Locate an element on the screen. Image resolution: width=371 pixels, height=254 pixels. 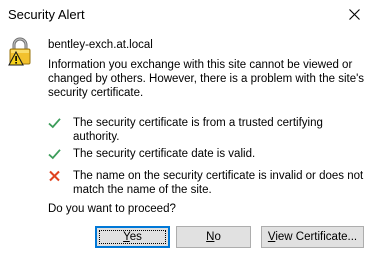
site-host-name: bentley-exch.at.local is located at coordinates (100, 45).